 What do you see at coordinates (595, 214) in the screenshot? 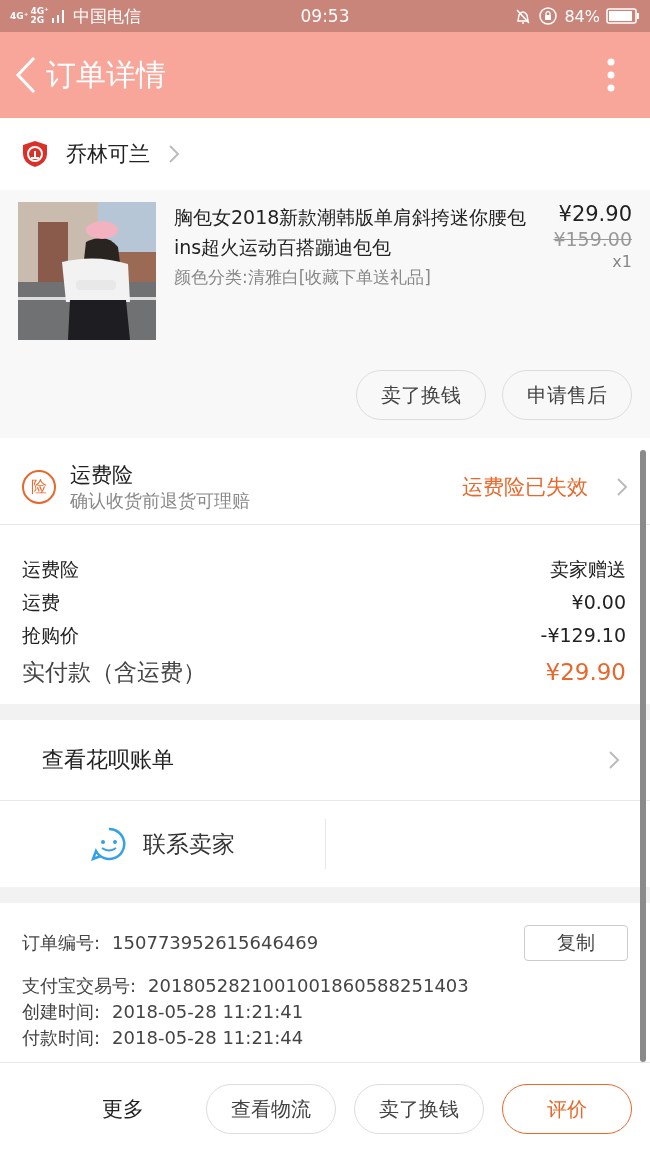
I see `price: ¥29.90` at bounding box center [595, 214].